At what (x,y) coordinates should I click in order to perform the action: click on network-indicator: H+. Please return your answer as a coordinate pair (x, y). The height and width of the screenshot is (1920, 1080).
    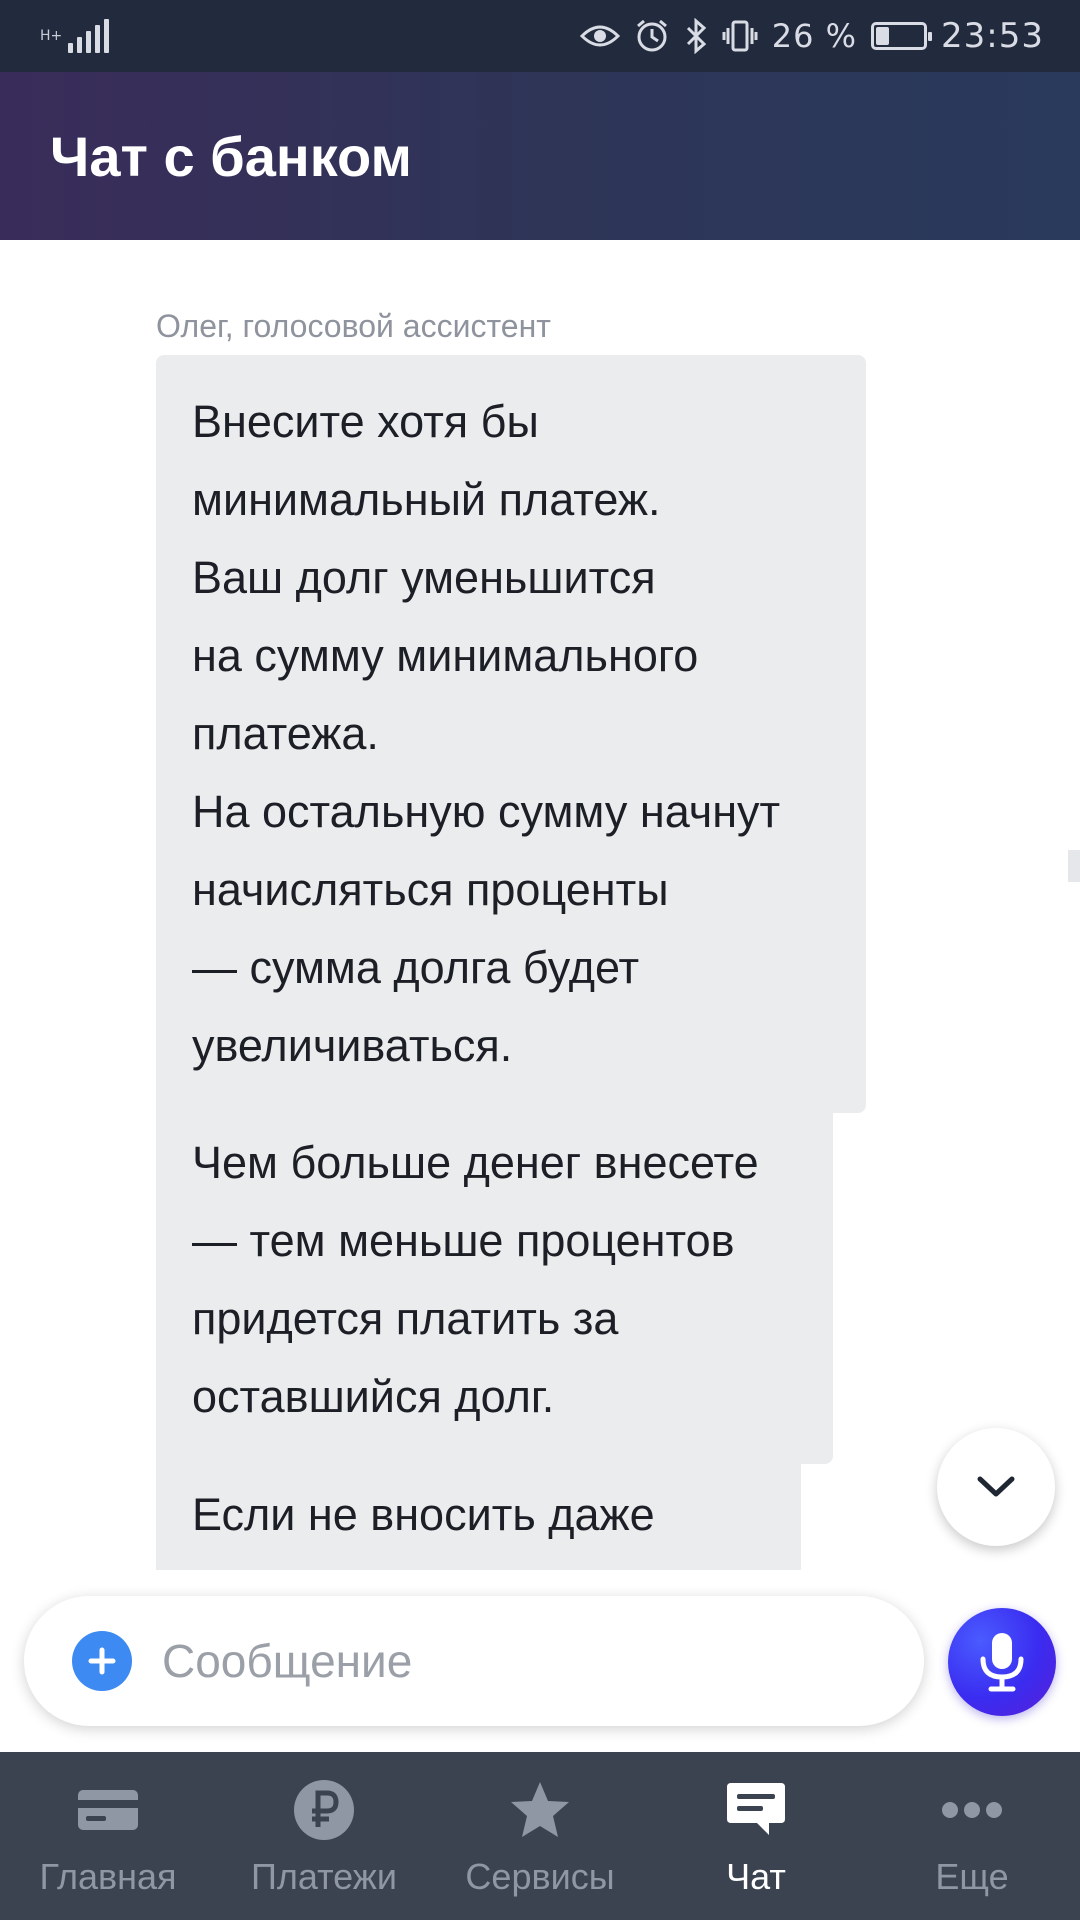
    Looking at the image, I should click on (75, 36).